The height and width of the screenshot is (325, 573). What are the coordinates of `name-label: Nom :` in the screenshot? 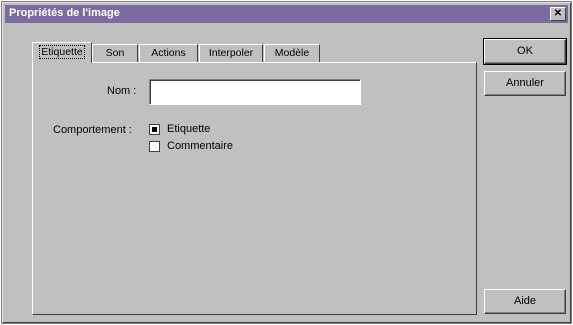 It's located at (122, 91).